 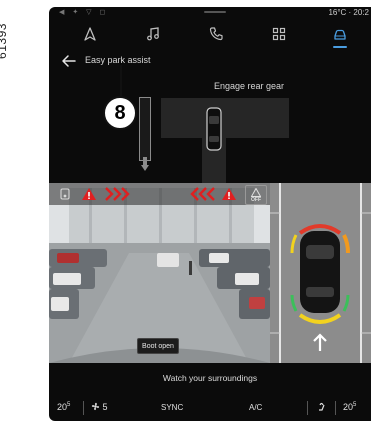 What do you see at coordinates (4, 41) in the screenshot?
I see `figure-reference-number: 61393` at bounding box center [4, 41].